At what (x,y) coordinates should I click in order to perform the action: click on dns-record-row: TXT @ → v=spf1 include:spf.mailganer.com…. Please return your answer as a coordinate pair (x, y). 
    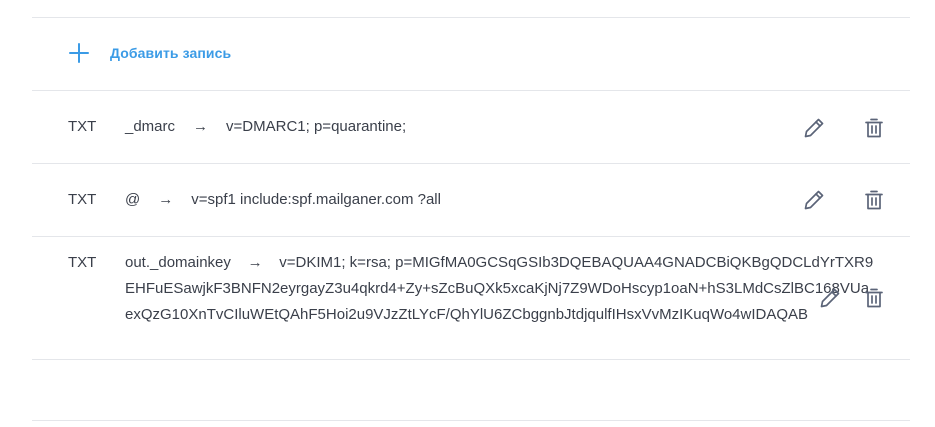
    Looking at the image, I should click on (254, 200).